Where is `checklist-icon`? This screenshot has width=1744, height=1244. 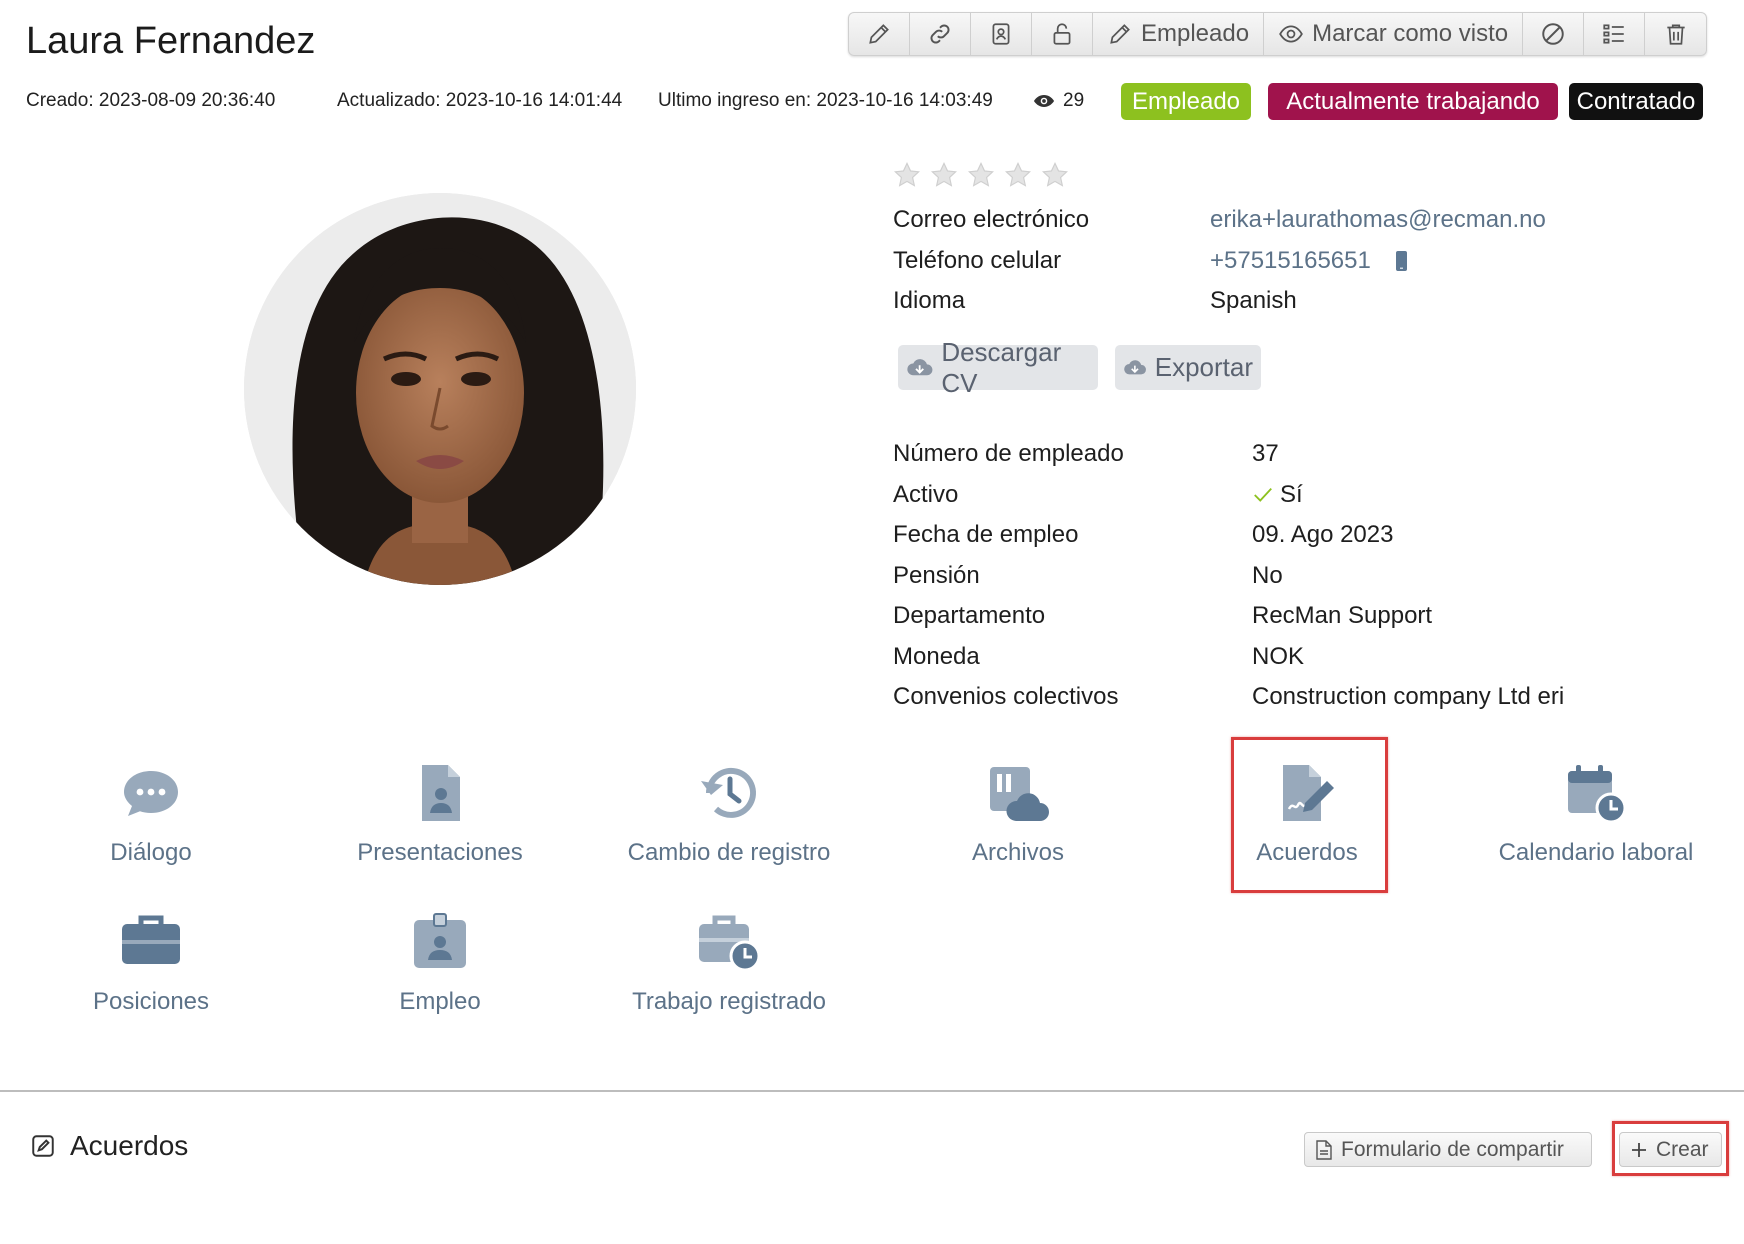
checklist-icon is located at coordinates (1613, 34).